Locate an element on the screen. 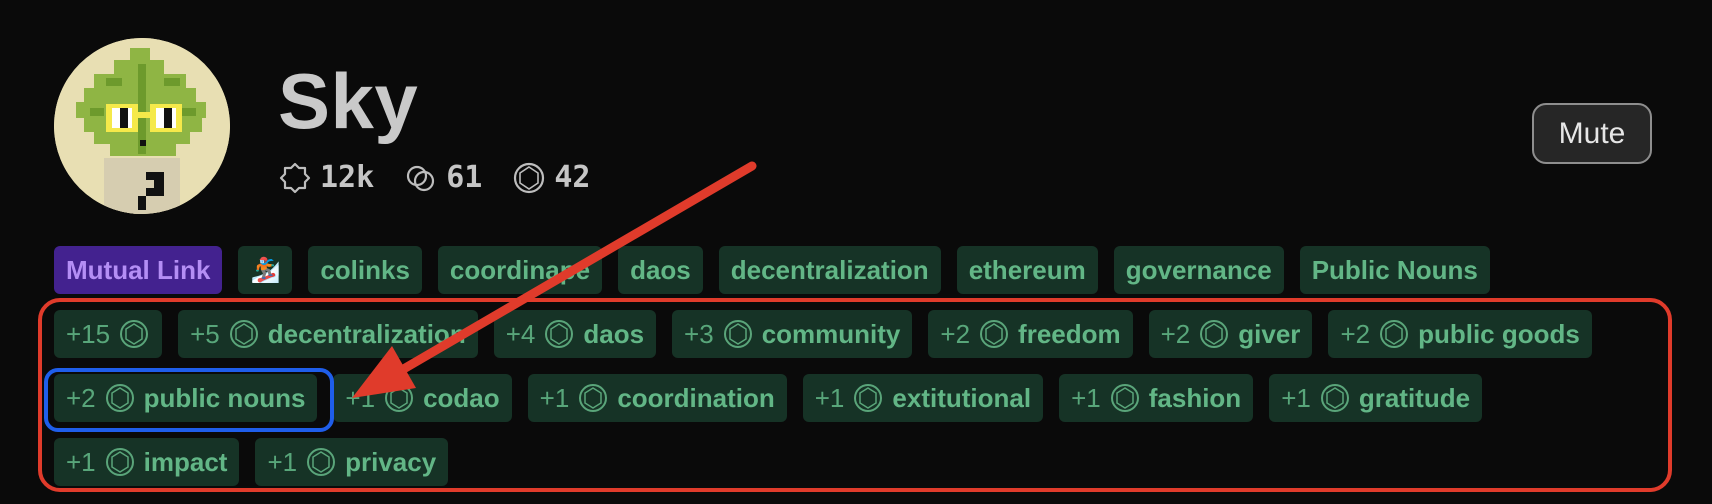  gem-icon is located at coordinates (529, 177).